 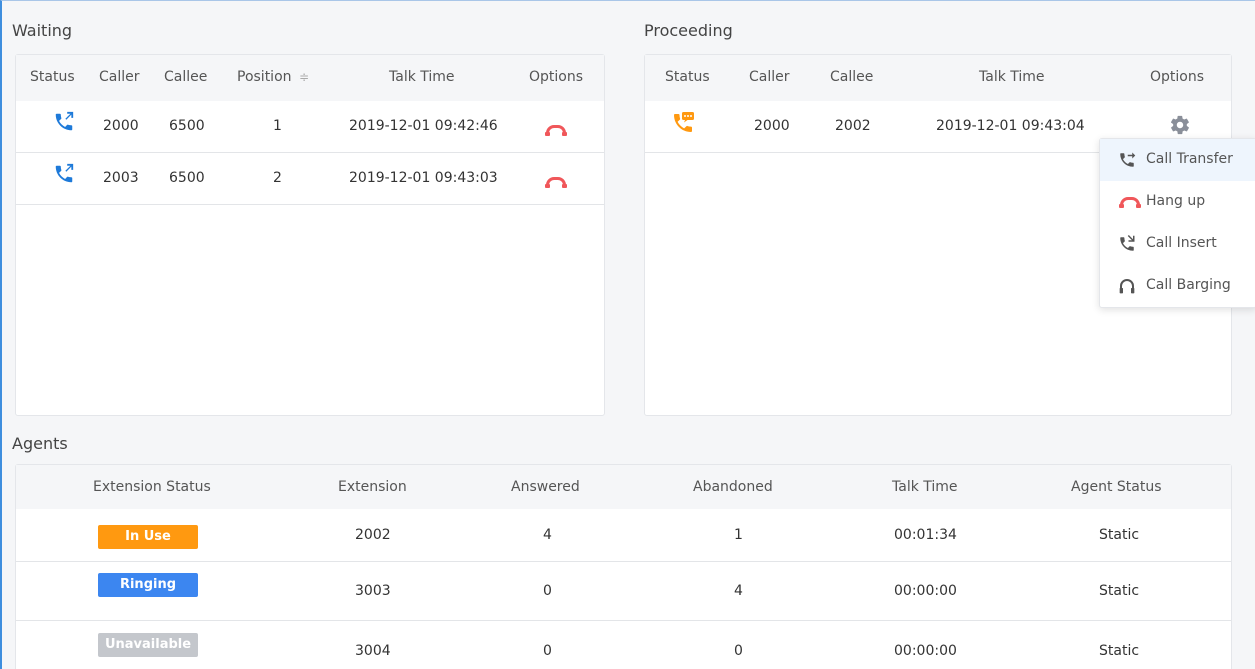 I want to click on menu-item-call-insert: Call Insert, so click(x=1177, y=244).